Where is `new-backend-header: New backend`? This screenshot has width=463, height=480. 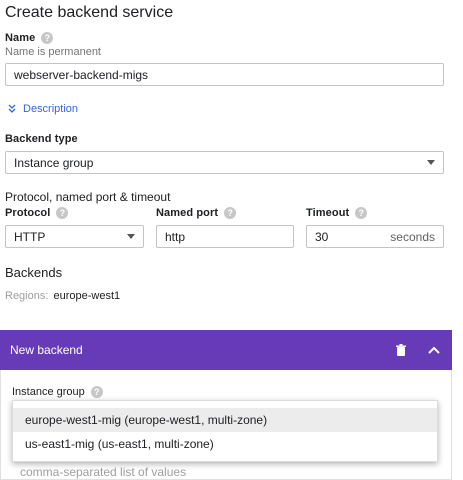
new-backend-header: New backend is located at coordinates (226, 350).